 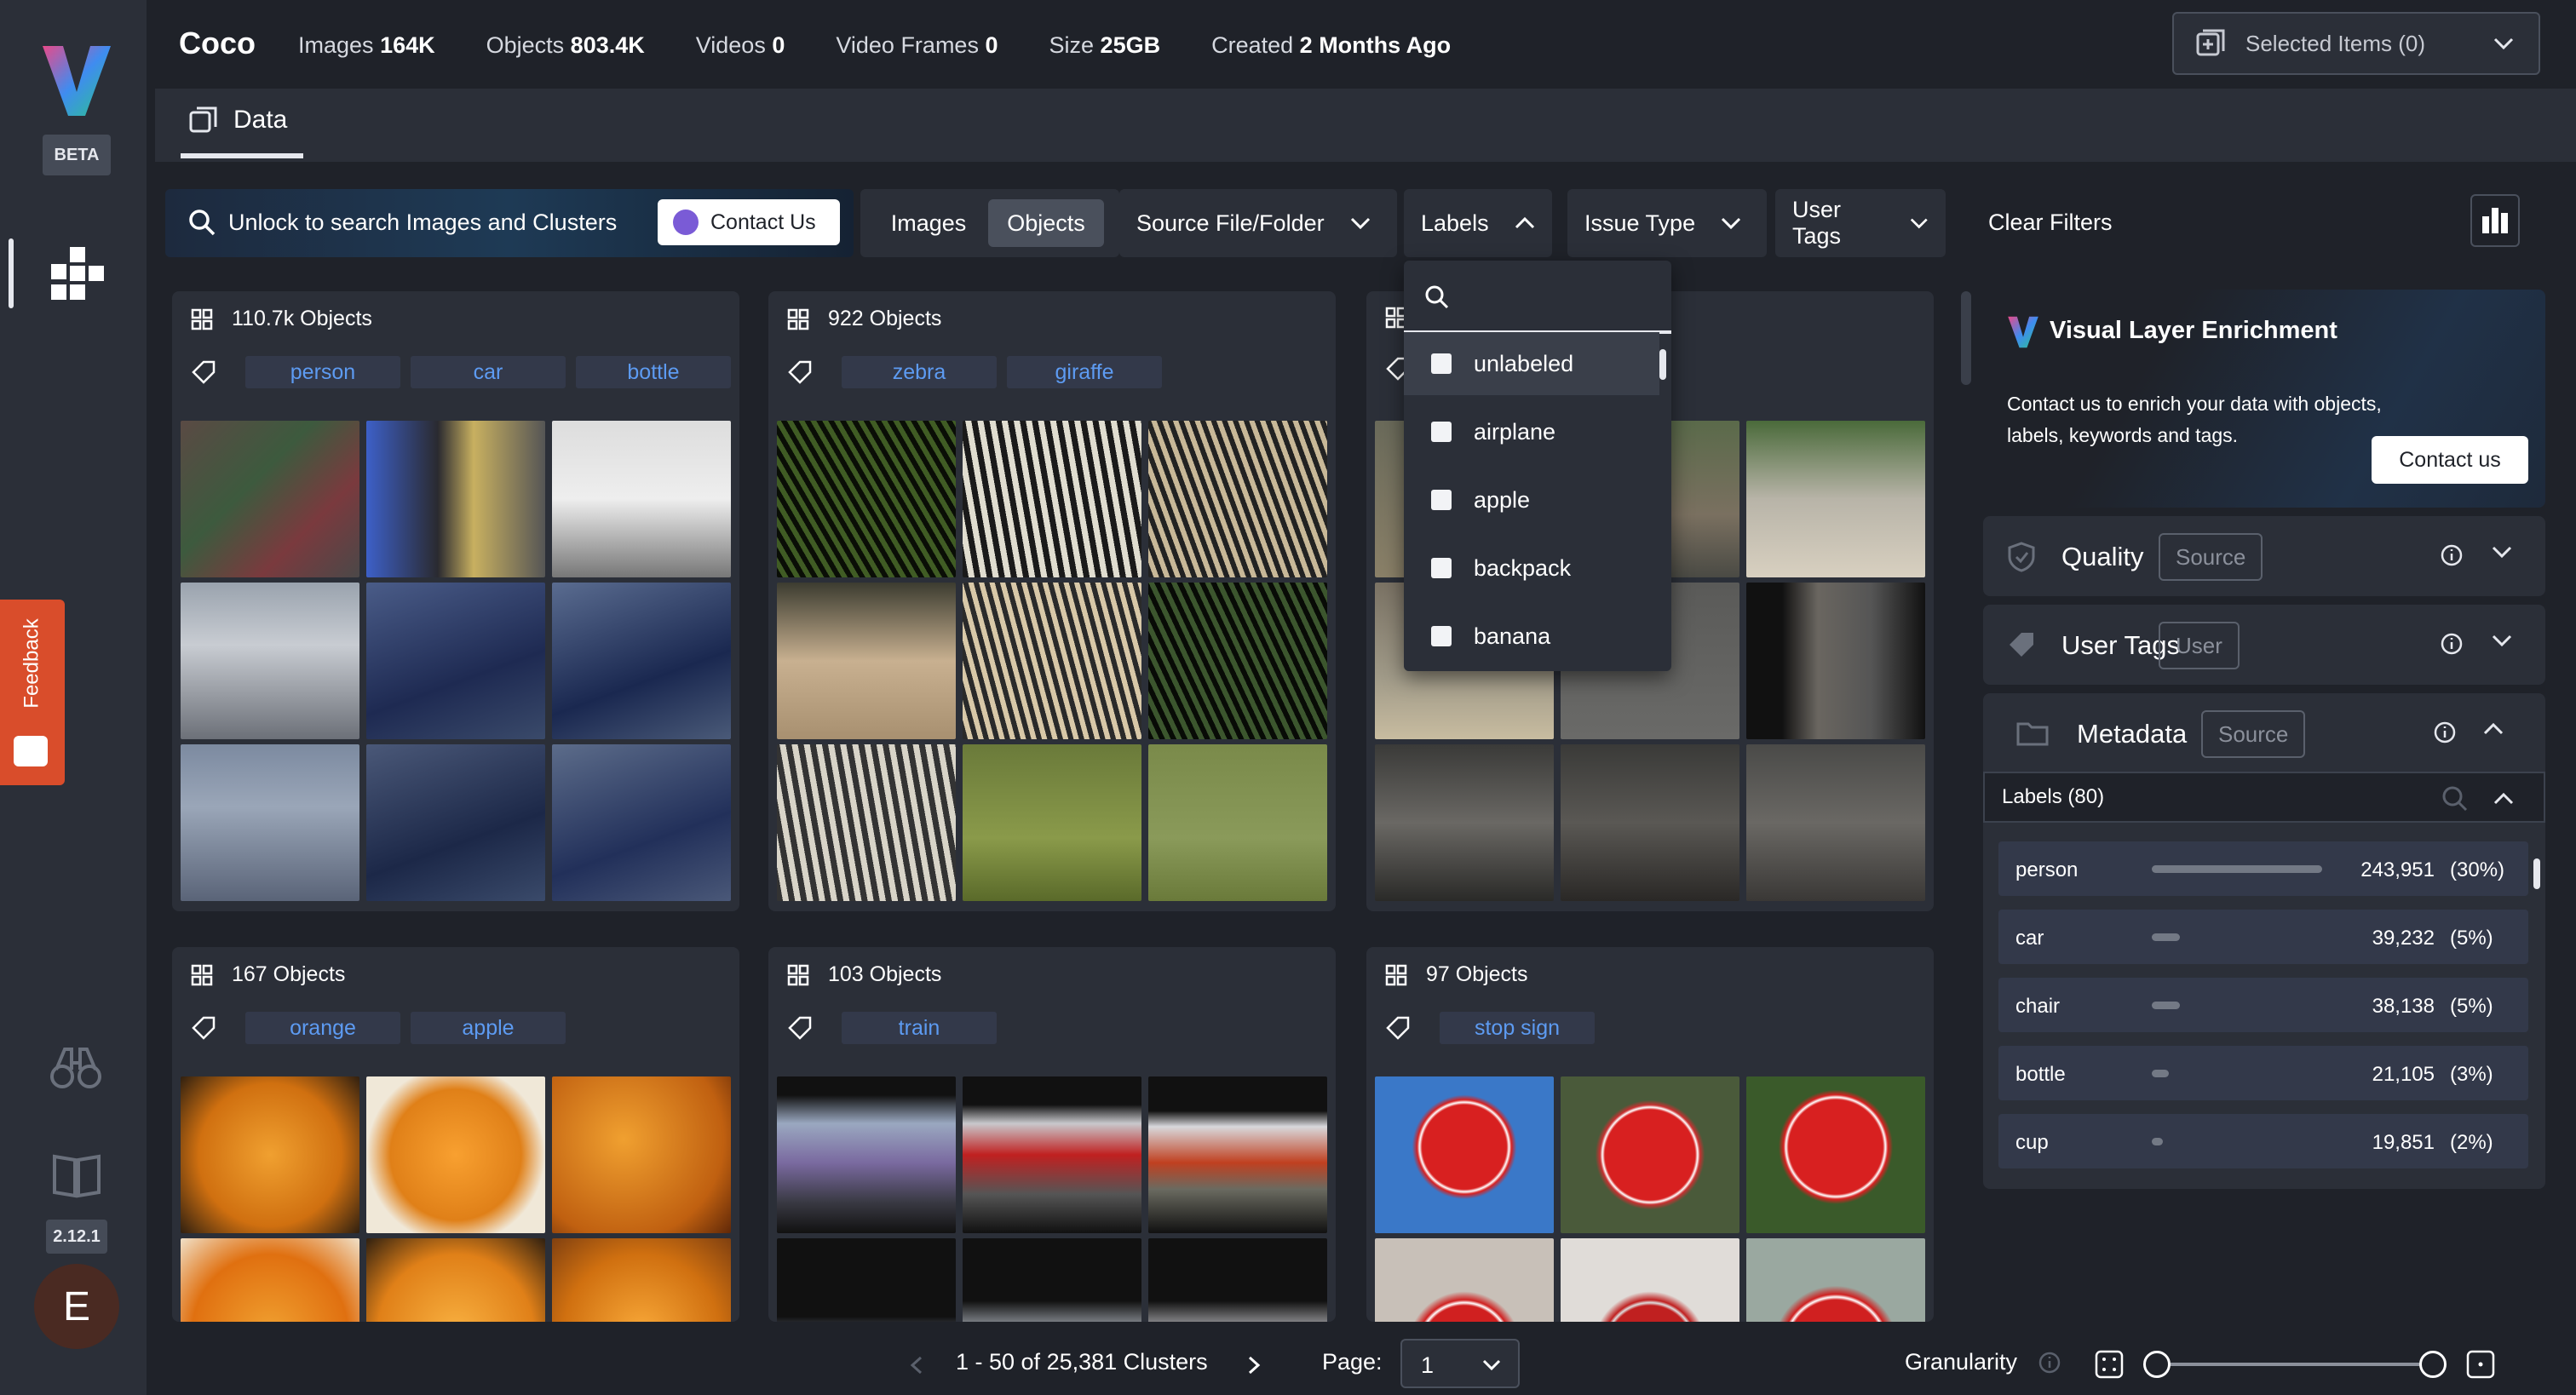 What do you see at coordinates (1532, 568) in the screenshot?
I see `label-option: backpack` at bounding box center [1532, 568].